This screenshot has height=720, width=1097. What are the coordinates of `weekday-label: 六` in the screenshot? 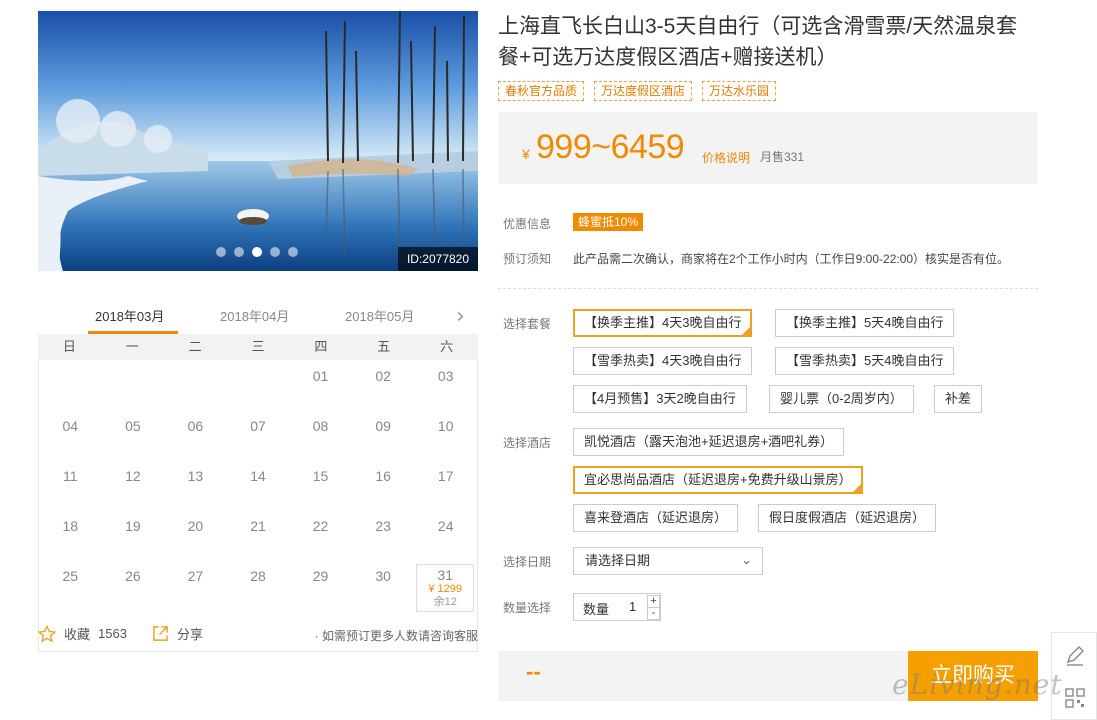 It's located at (447, 346).